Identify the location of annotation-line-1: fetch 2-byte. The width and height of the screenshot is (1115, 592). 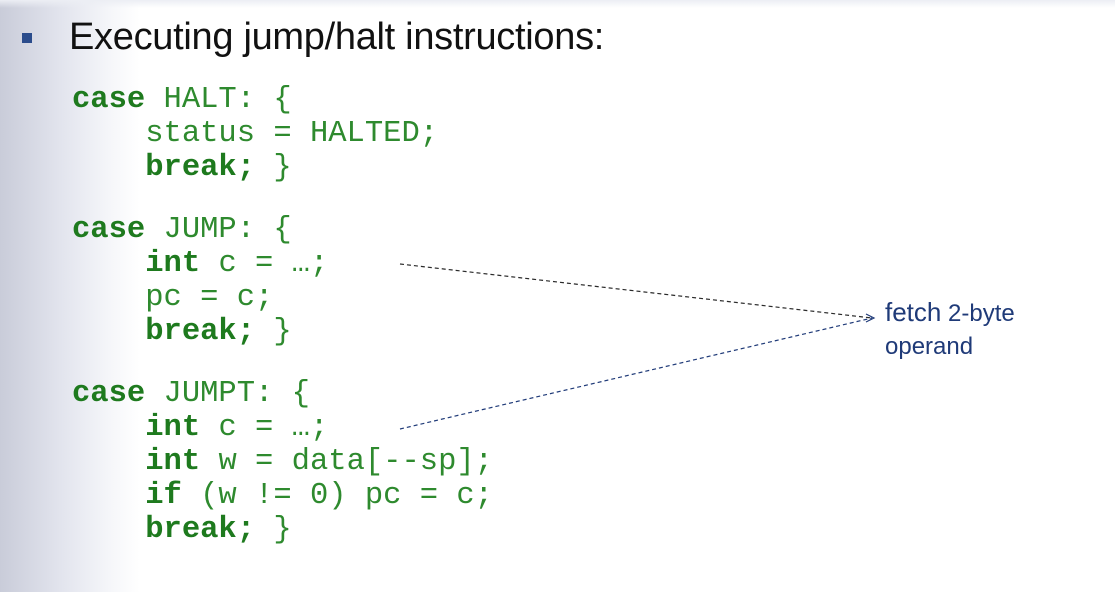
(950, 313).